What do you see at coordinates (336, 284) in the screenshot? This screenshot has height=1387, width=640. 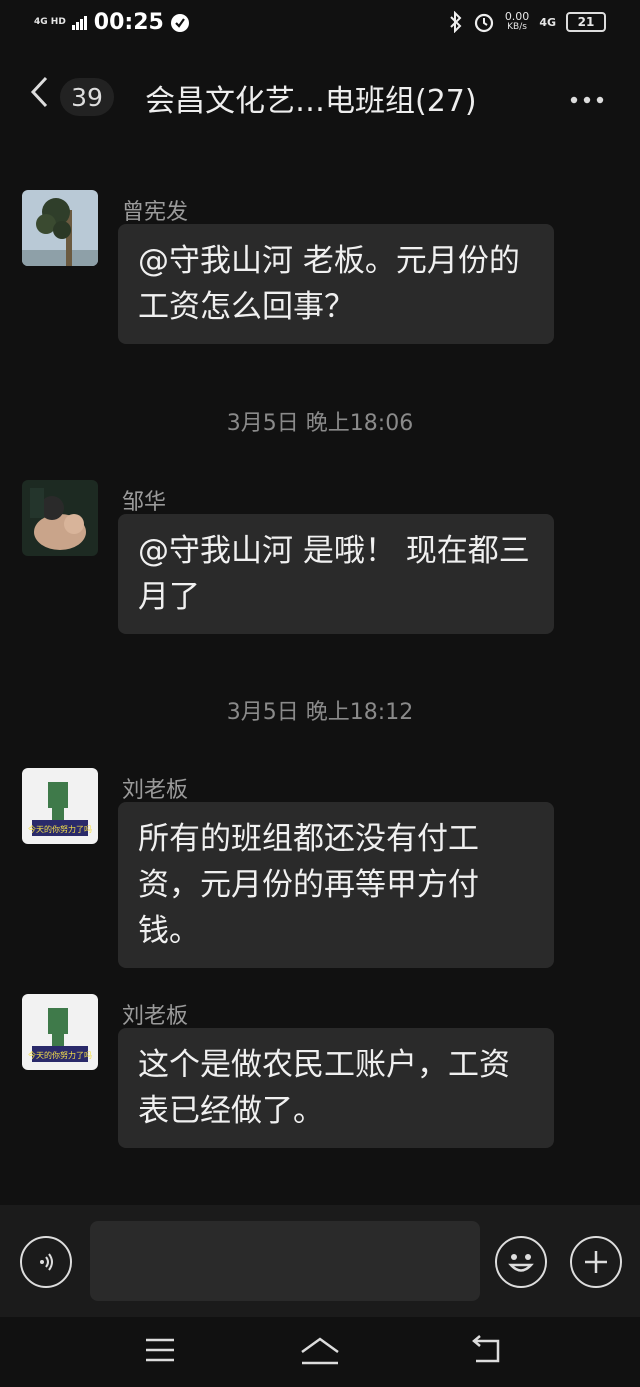 I see `message-bubble: @守我山河 老板。元月份的工资怎么回事？` at bounding box center [336, 284].